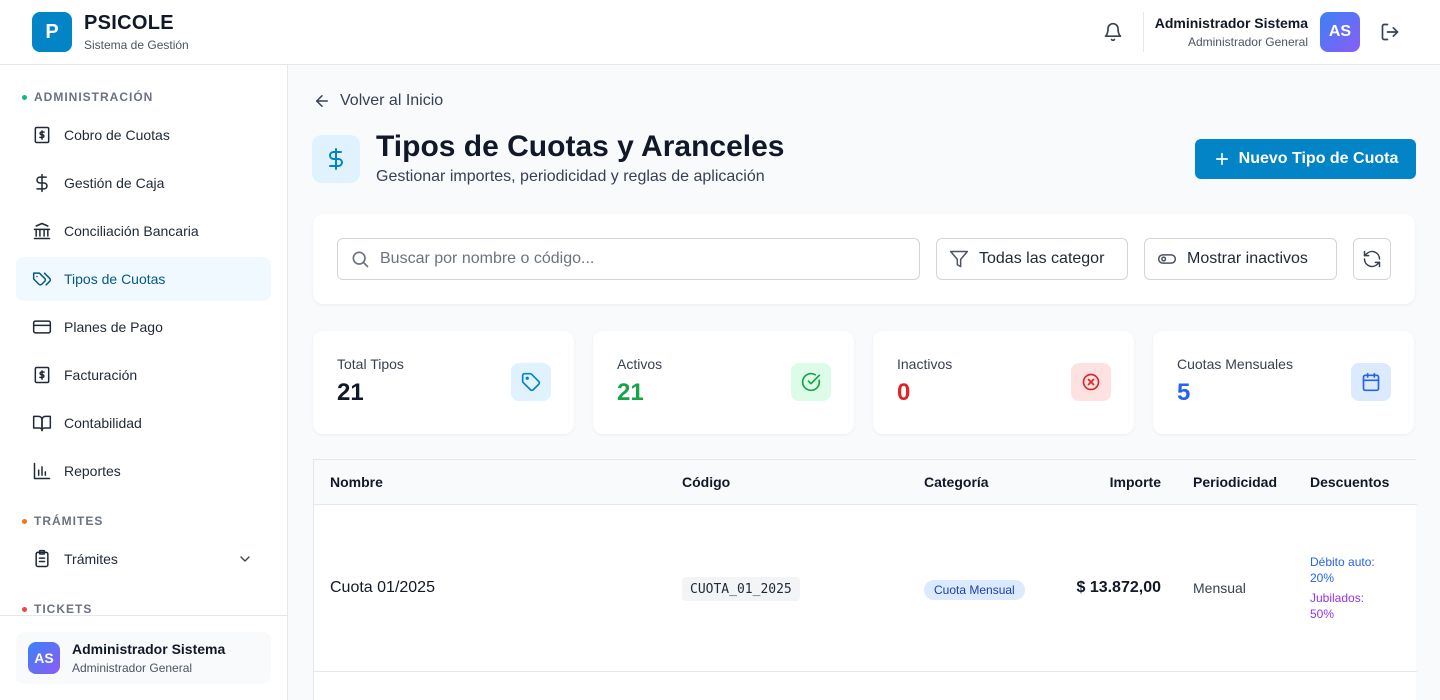  I want to click on show-inactive-label: Mostrar inactivos, so click(1247, 258).